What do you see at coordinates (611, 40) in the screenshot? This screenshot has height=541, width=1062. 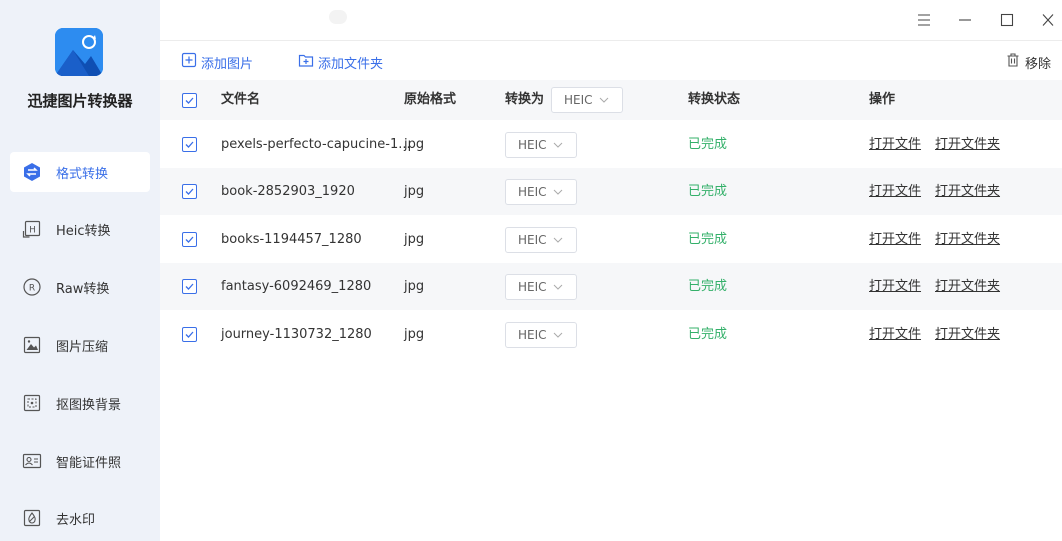 I see `titlebar-divider` at bounding box center [611, 40].